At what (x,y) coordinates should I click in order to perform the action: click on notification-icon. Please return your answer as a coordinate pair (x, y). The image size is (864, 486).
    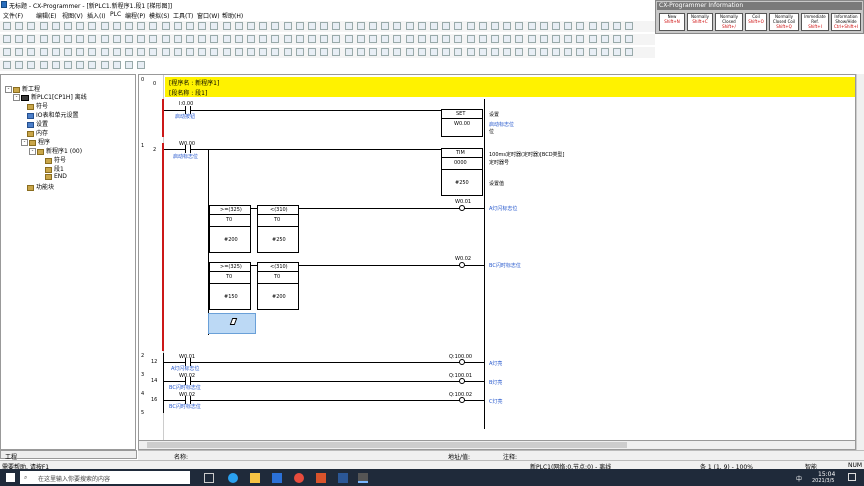
    Looking at the image, I should click on (852, 477).